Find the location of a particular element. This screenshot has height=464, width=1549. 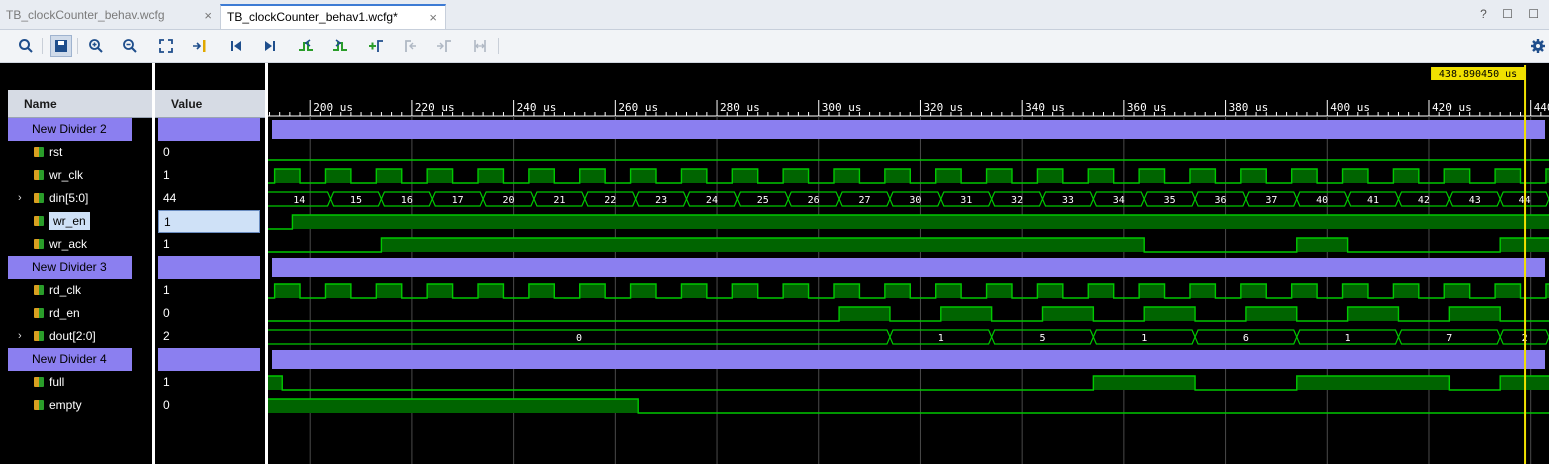

din-bus-value: 14 is located at coordinates (299, 200).